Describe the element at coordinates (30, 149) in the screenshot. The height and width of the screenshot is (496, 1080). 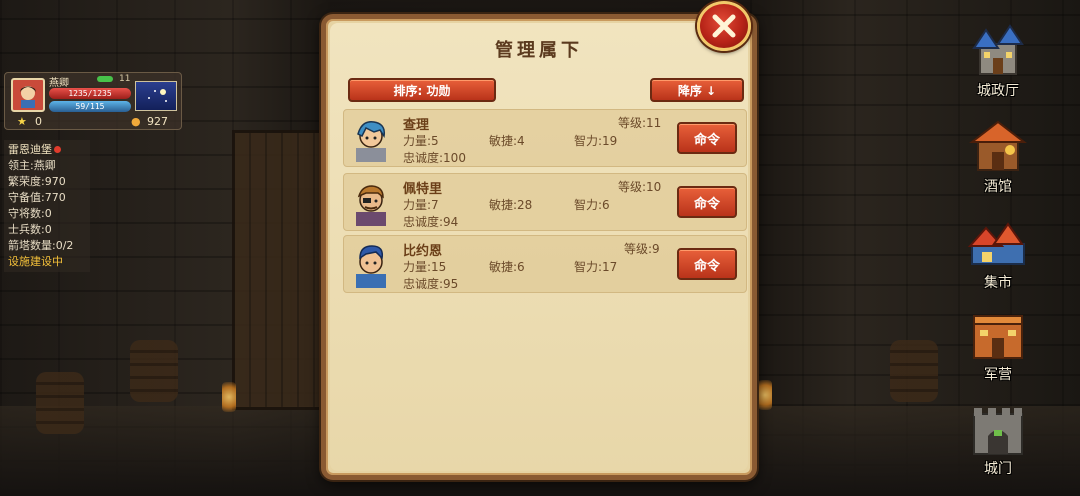
I see `castle-name: 雷恩迪堡` at that location.